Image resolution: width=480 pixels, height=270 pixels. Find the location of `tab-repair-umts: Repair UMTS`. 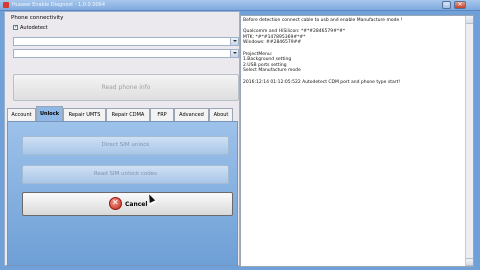

tab-repair-umts: Repair UMTS is located at coordinates (84, 114).